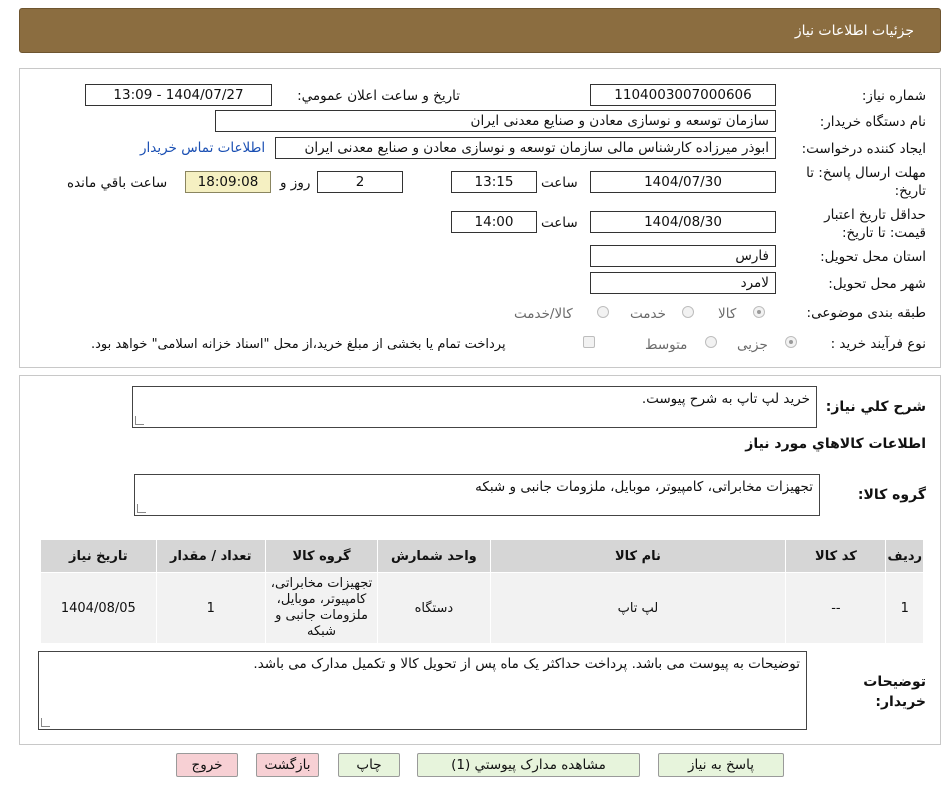  What do you see at coordinates (543, 314) in the screenshot?
I see `category-goods-service-label: کالا/خدمت` at bounding box center [543, 314].